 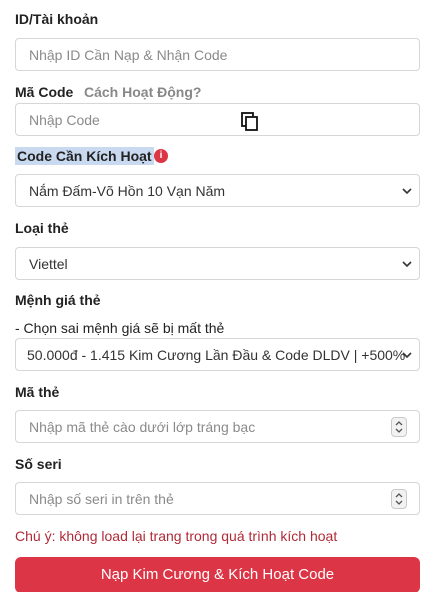 What do you see at coordinates (120, 328) in the screenshot?
I see `denomination-note: - Chọn sai mệnh giá sẽ bị mất thẻ` at bounding box center [120, 328].